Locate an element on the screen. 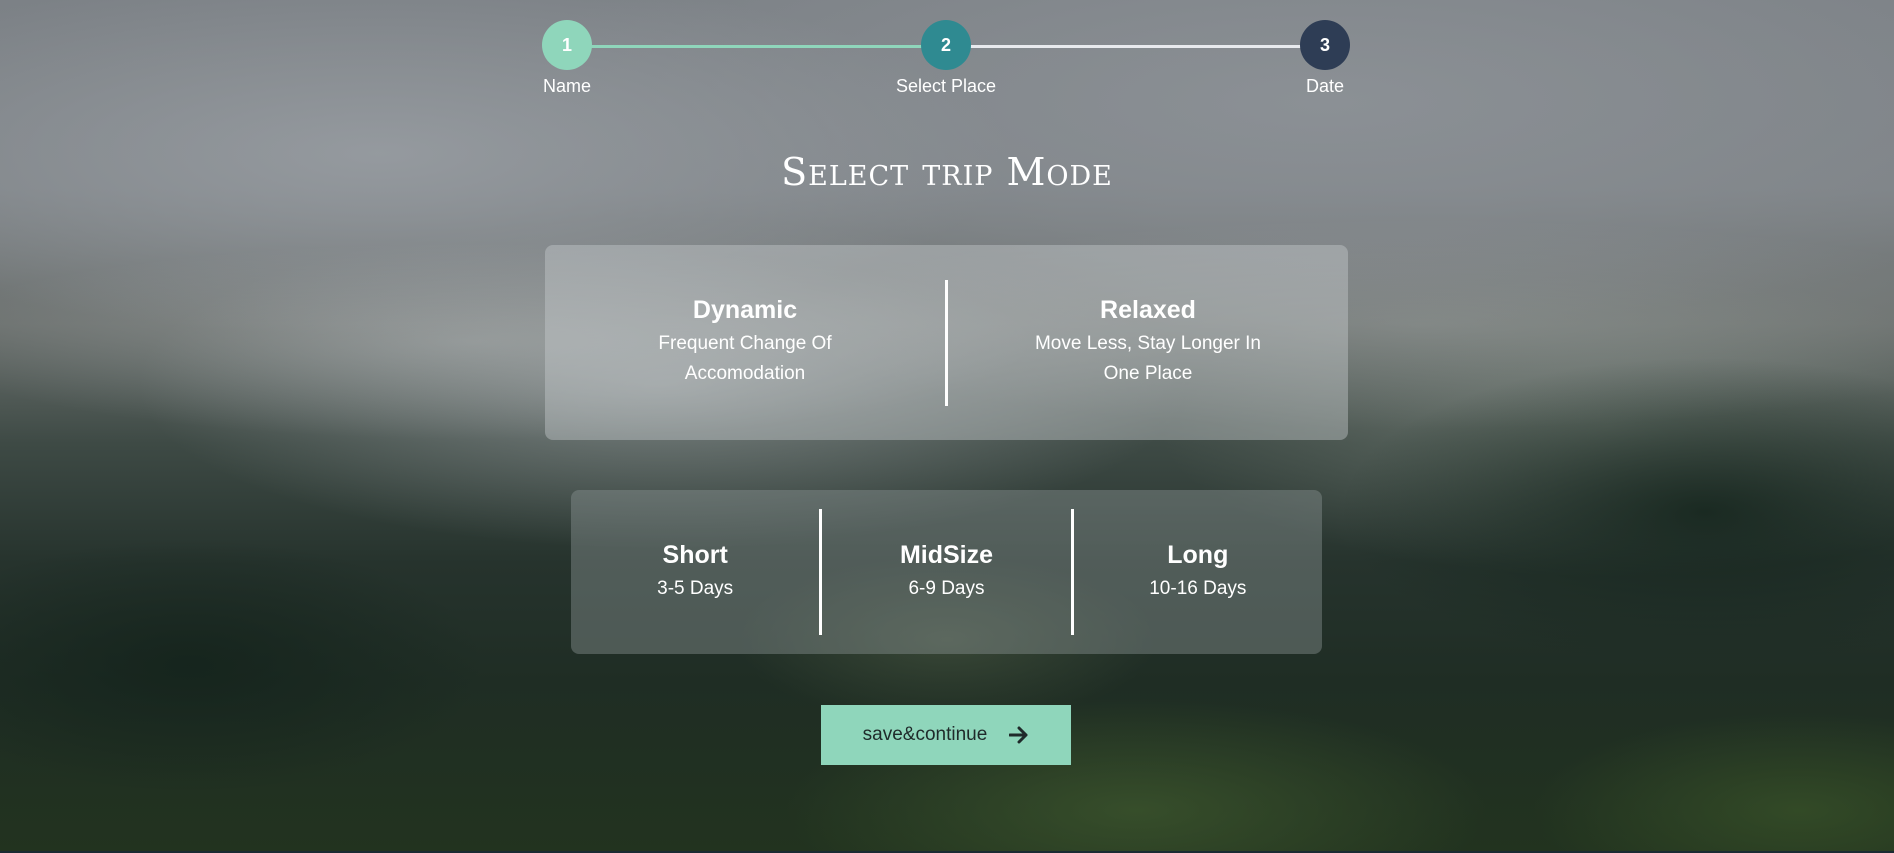  page-title: Select trip Mode is located at coordinates (947, 172).